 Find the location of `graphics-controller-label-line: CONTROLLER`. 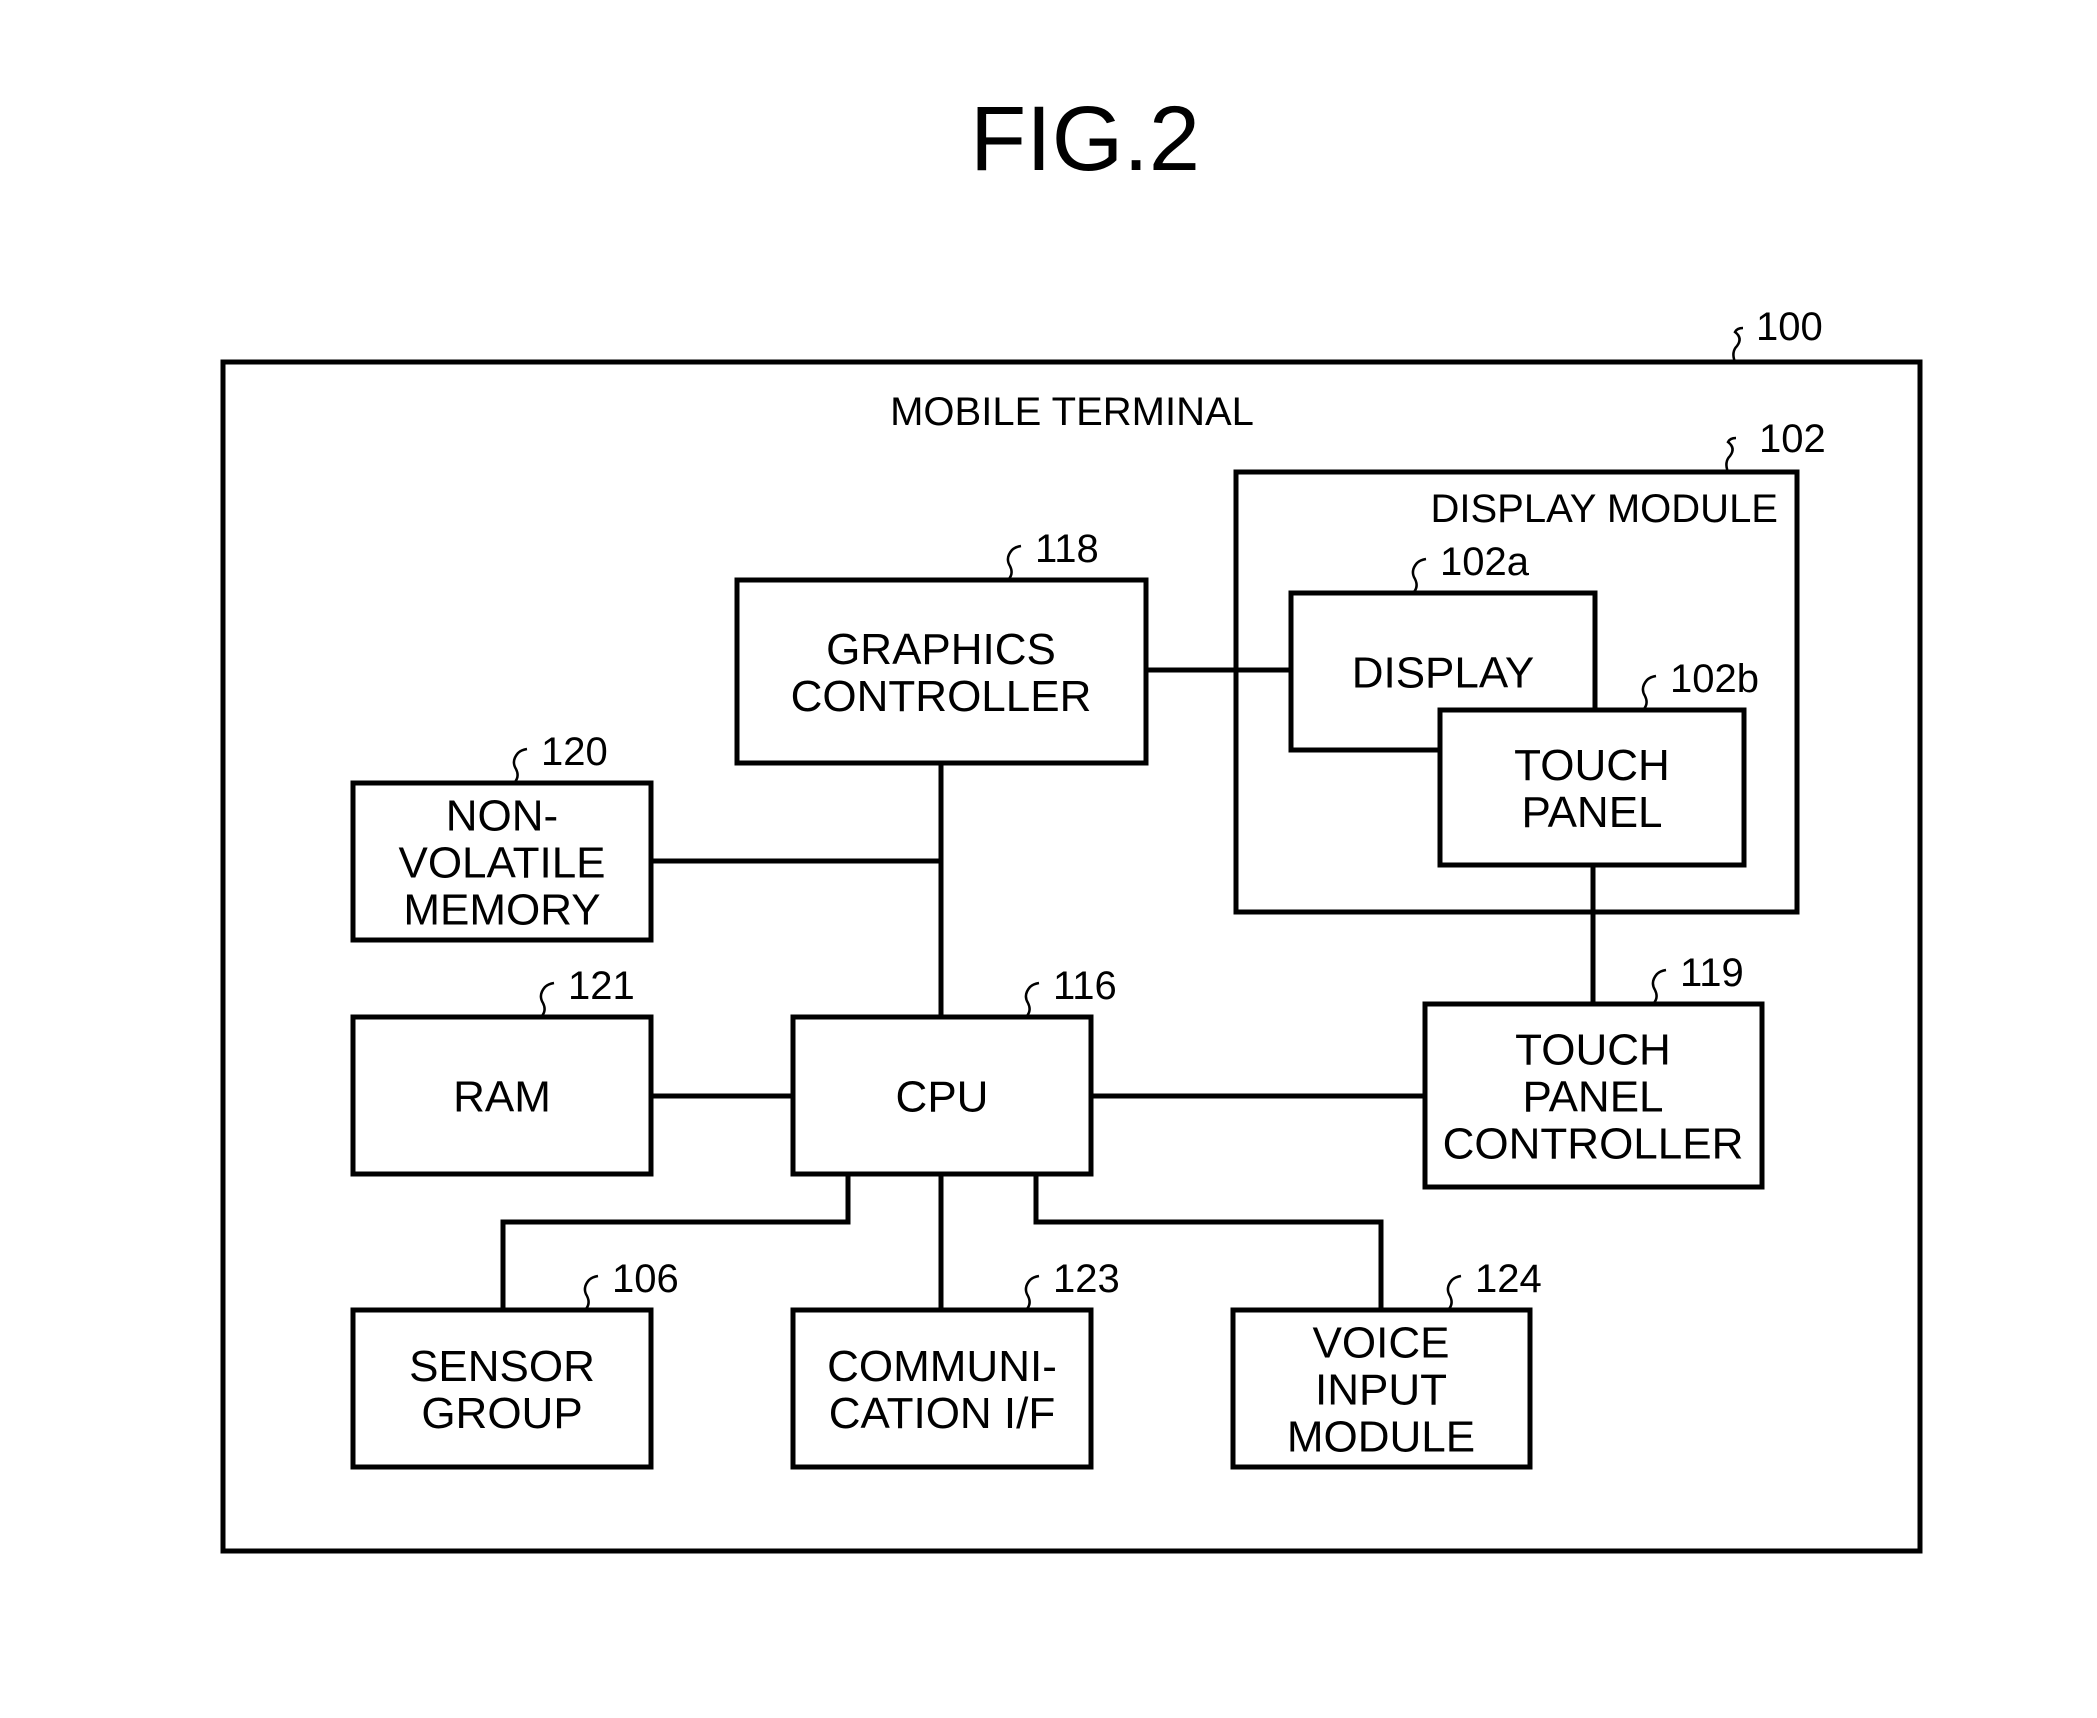

graphics-controller-label-line: CONTROLLER is located at coordinates (941, 696).